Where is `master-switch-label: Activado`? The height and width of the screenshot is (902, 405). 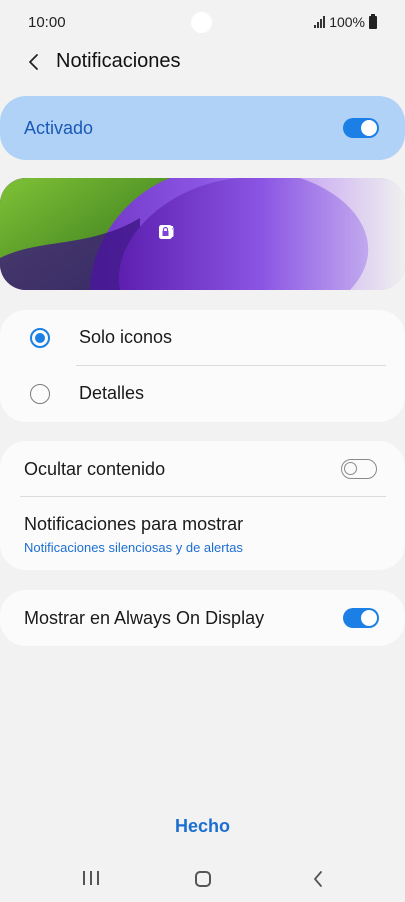
master-switch-label: Activado is located at coordinates (59, 128).